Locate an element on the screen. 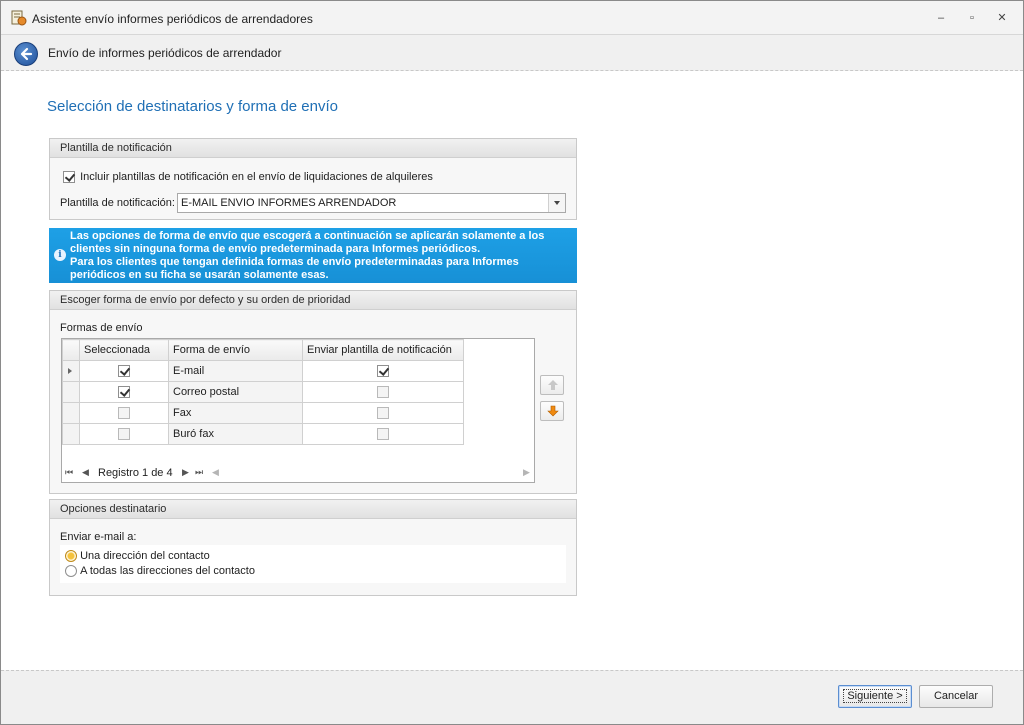  indicator-header is located at coordinates (71, 350).